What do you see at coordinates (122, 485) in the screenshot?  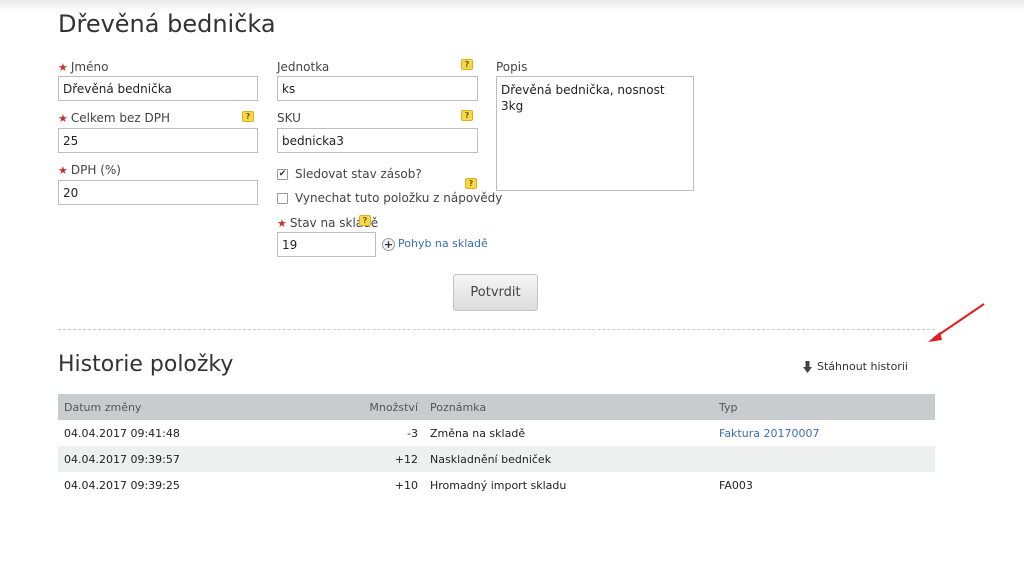 I see `row-date: 04.04.2017 09:39:25` at bounding box center [122, 485].